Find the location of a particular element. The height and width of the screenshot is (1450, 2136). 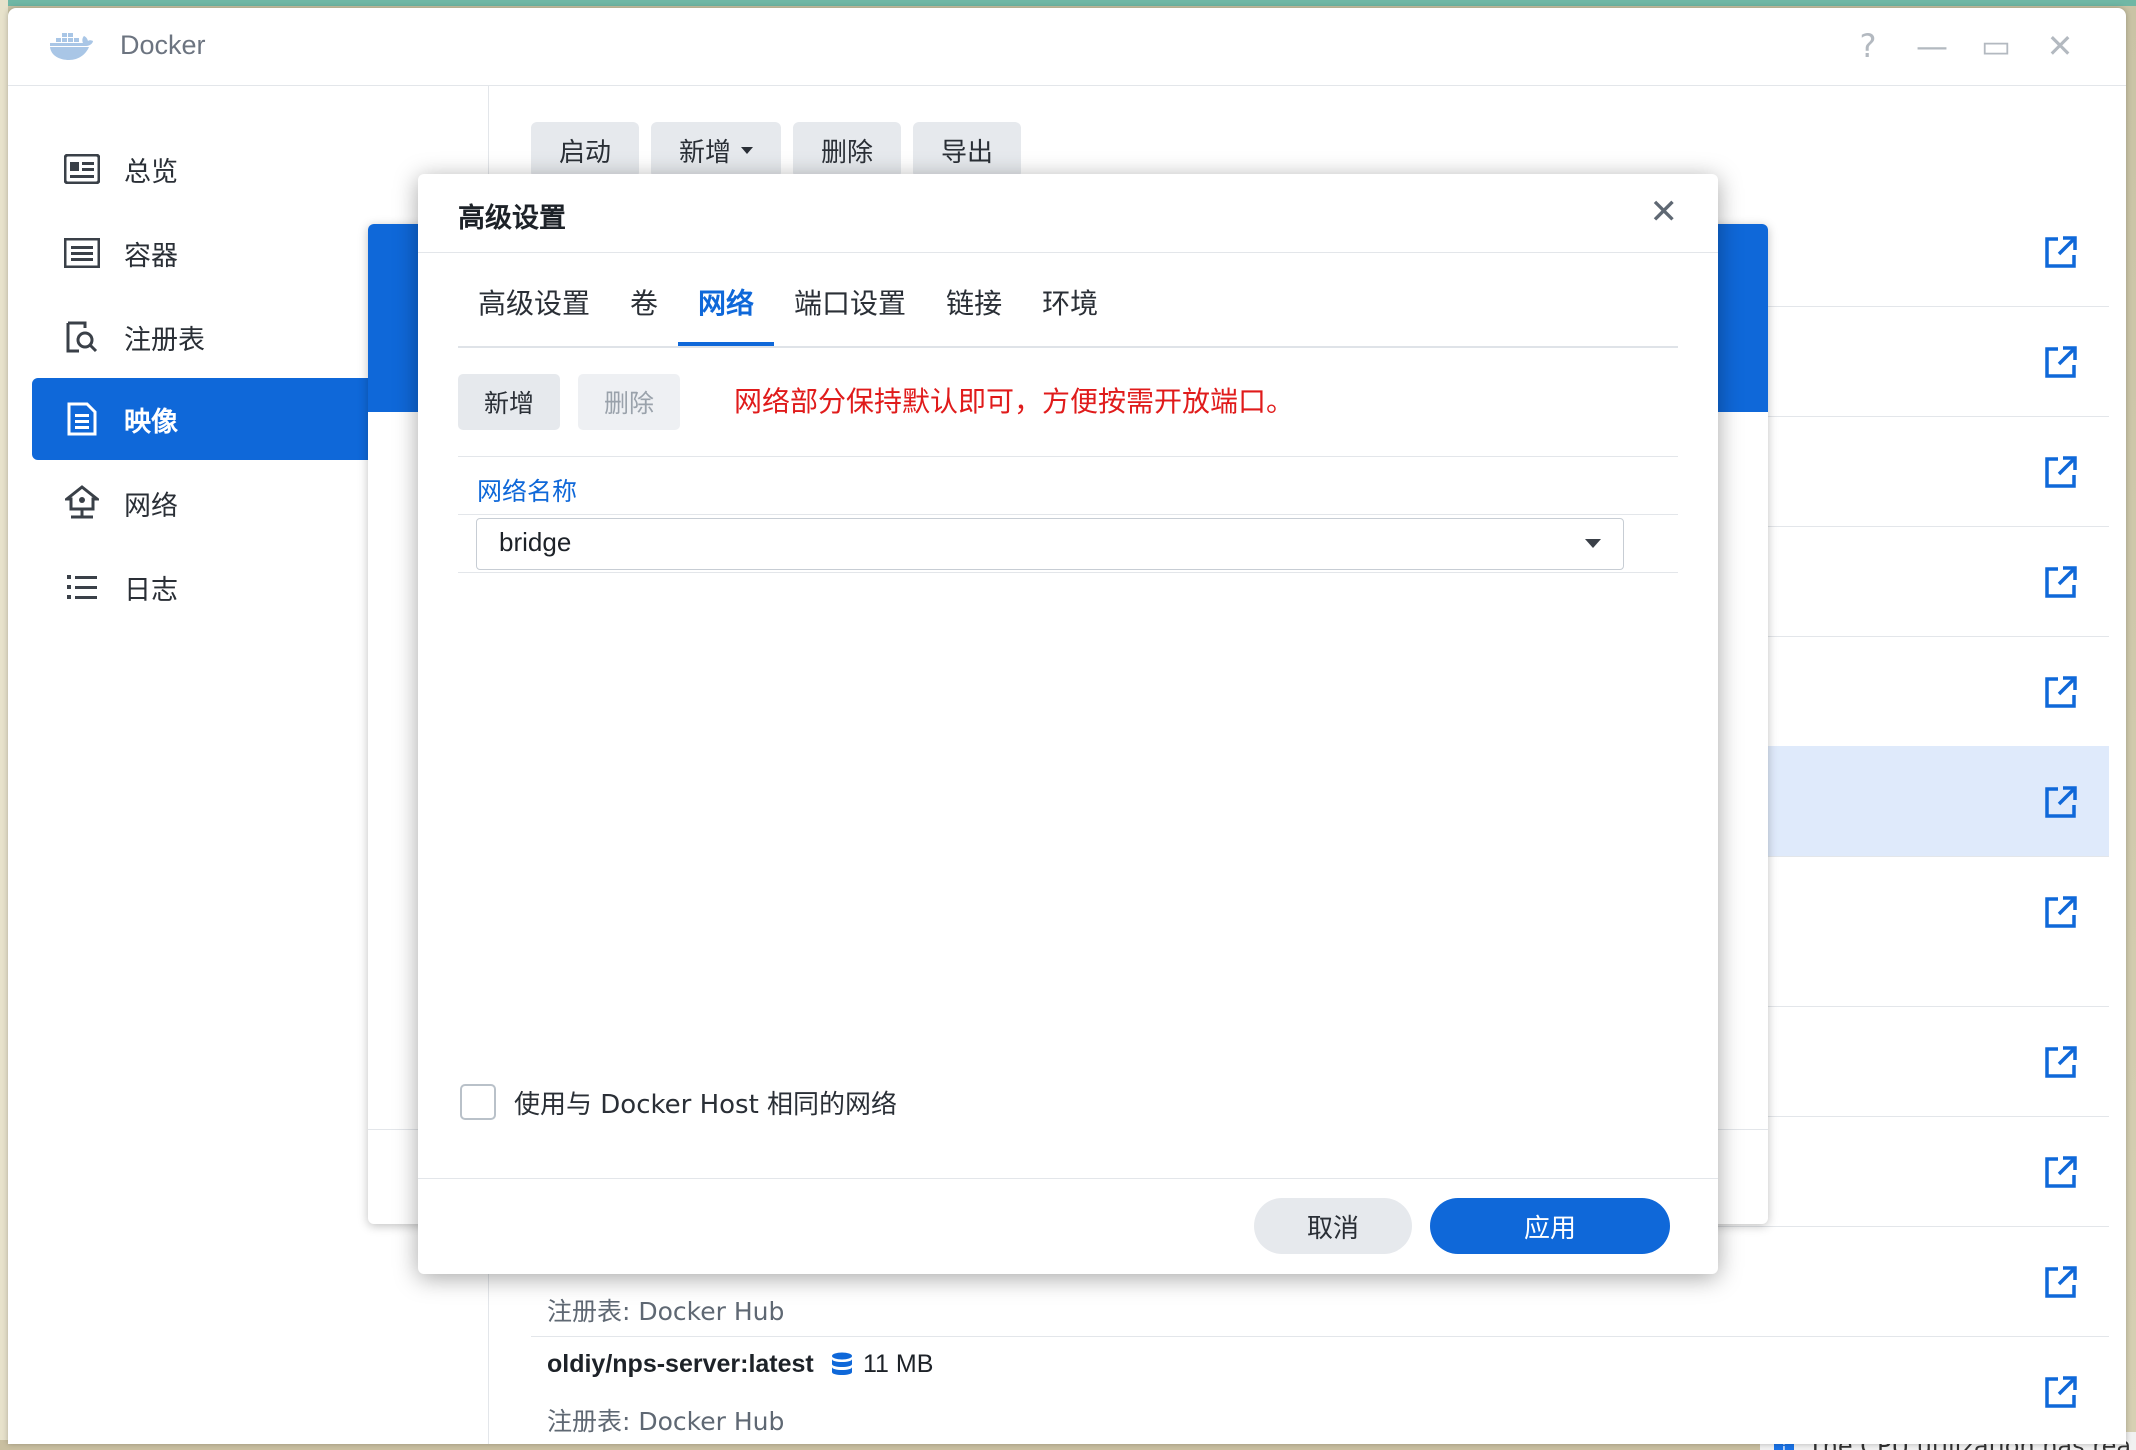

same-network-checkbox is located at coordinates (478, 1102).